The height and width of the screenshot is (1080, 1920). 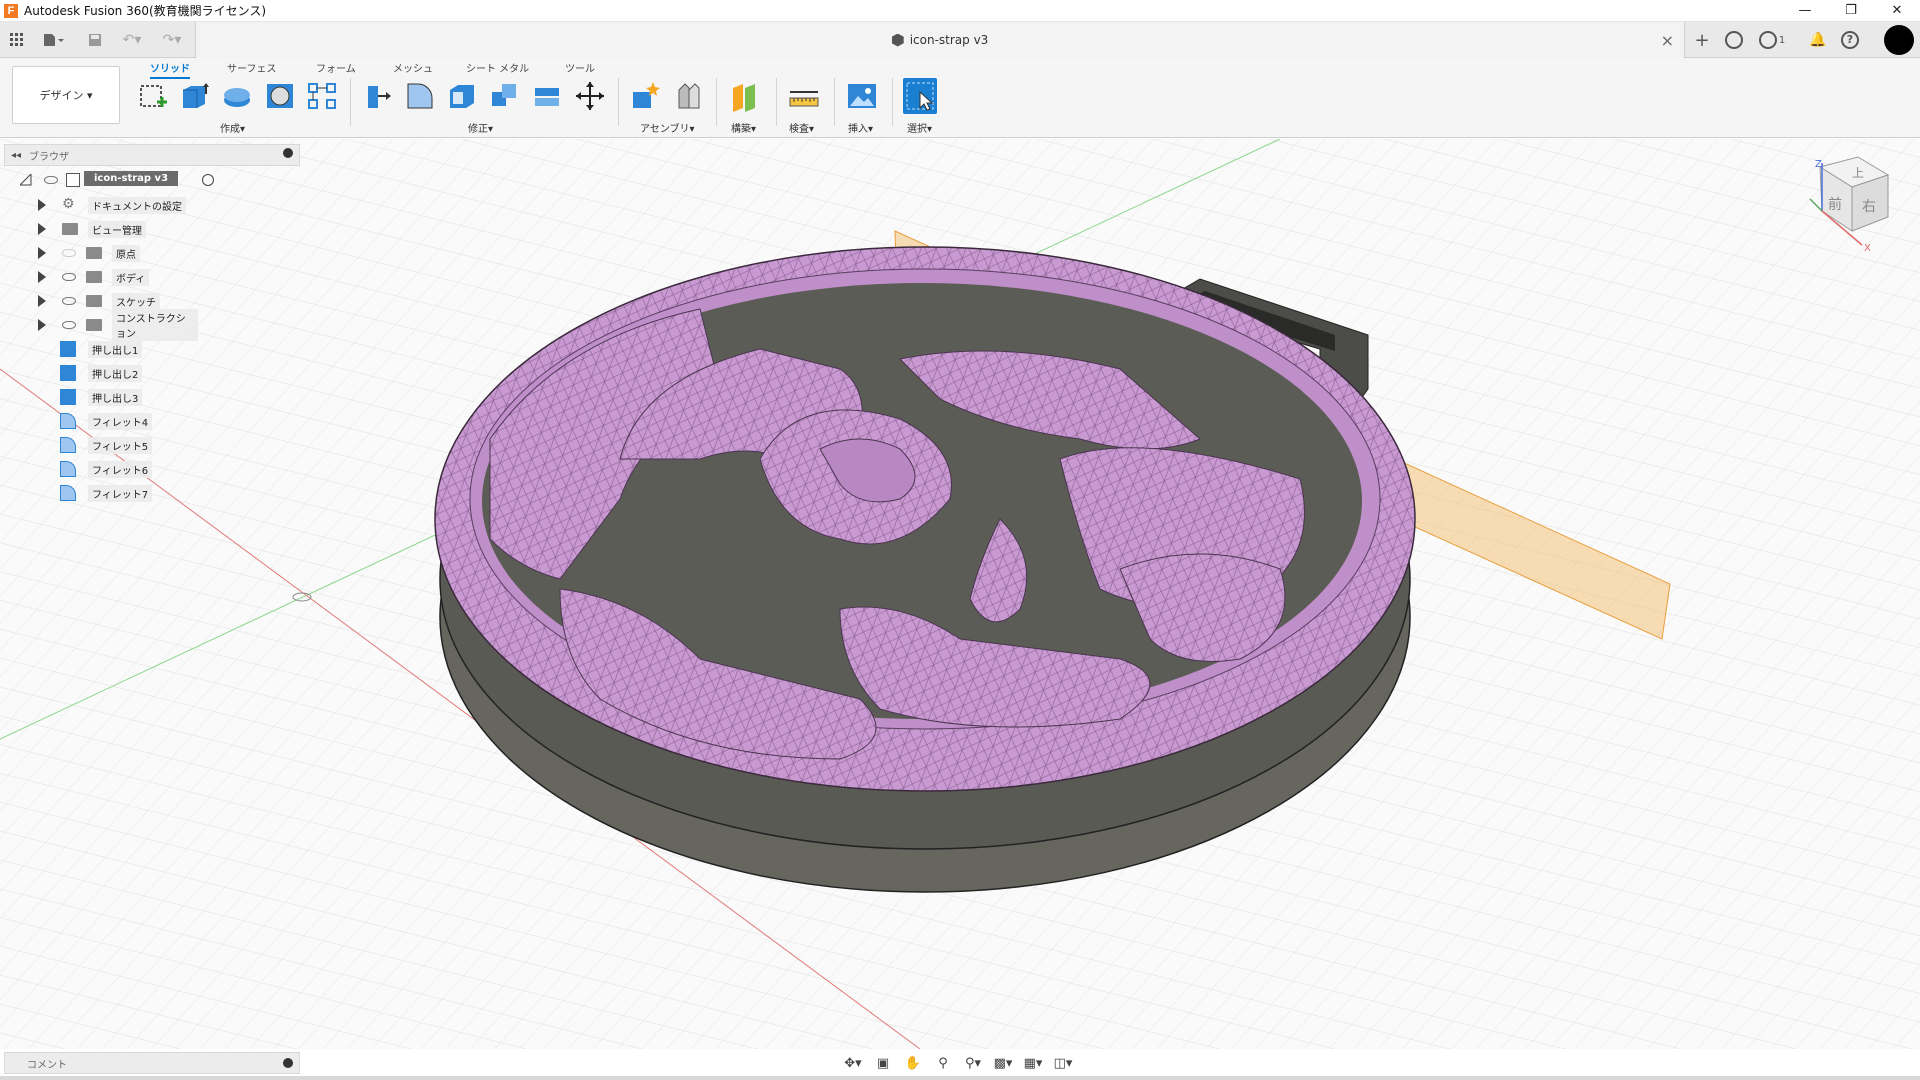 I want to click on joint-button, so click(x=689, y=96).